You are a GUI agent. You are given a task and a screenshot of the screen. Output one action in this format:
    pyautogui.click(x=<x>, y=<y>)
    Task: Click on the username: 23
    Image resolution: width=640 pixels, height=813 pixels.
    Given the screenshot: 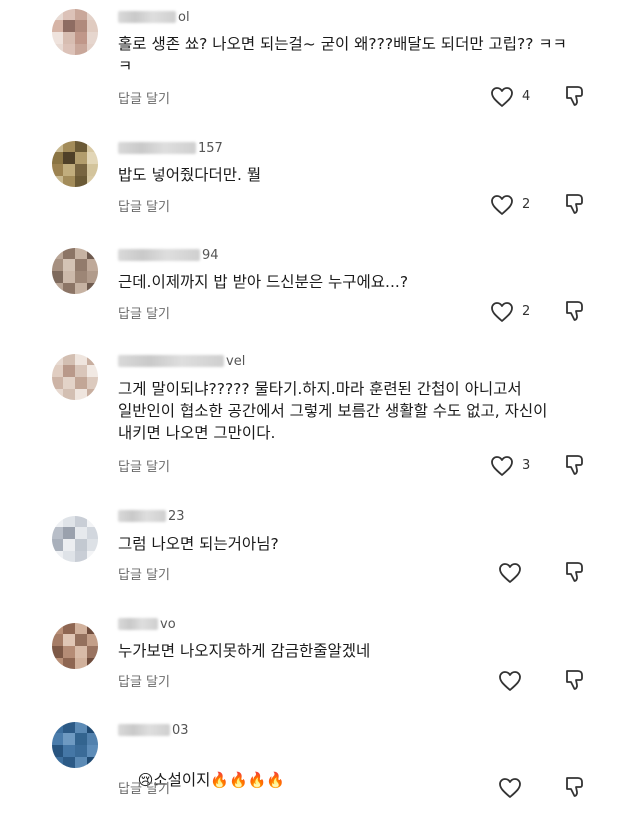 What is the action you would take?
    pyautogui.click(x=151, y=516)
    